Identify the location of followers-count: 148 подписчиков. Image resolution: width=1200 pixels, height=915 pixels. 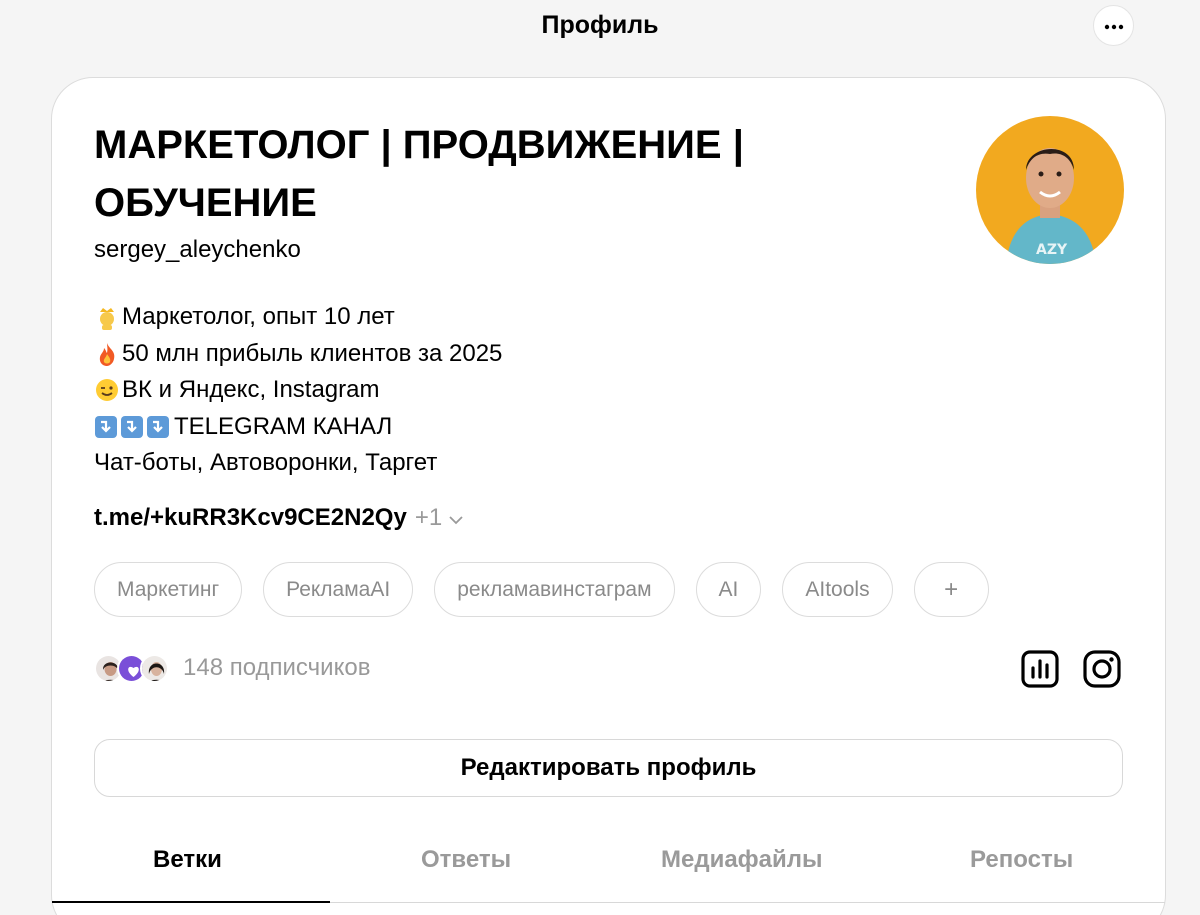
(277, 667).